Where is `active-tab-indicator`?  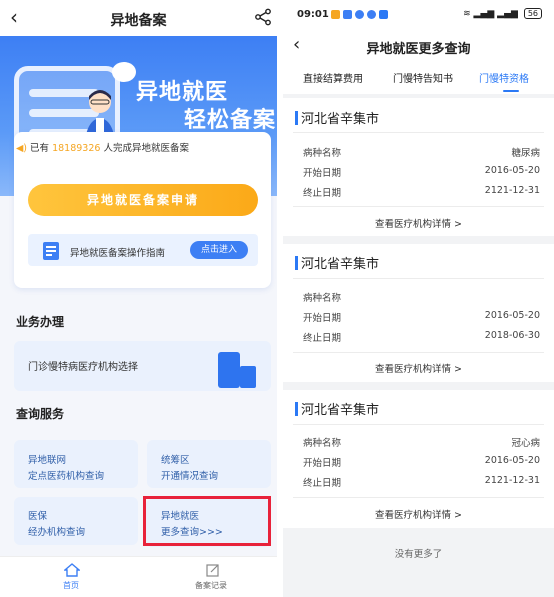 active-tab-indicator is located at coordinates (511, 91).